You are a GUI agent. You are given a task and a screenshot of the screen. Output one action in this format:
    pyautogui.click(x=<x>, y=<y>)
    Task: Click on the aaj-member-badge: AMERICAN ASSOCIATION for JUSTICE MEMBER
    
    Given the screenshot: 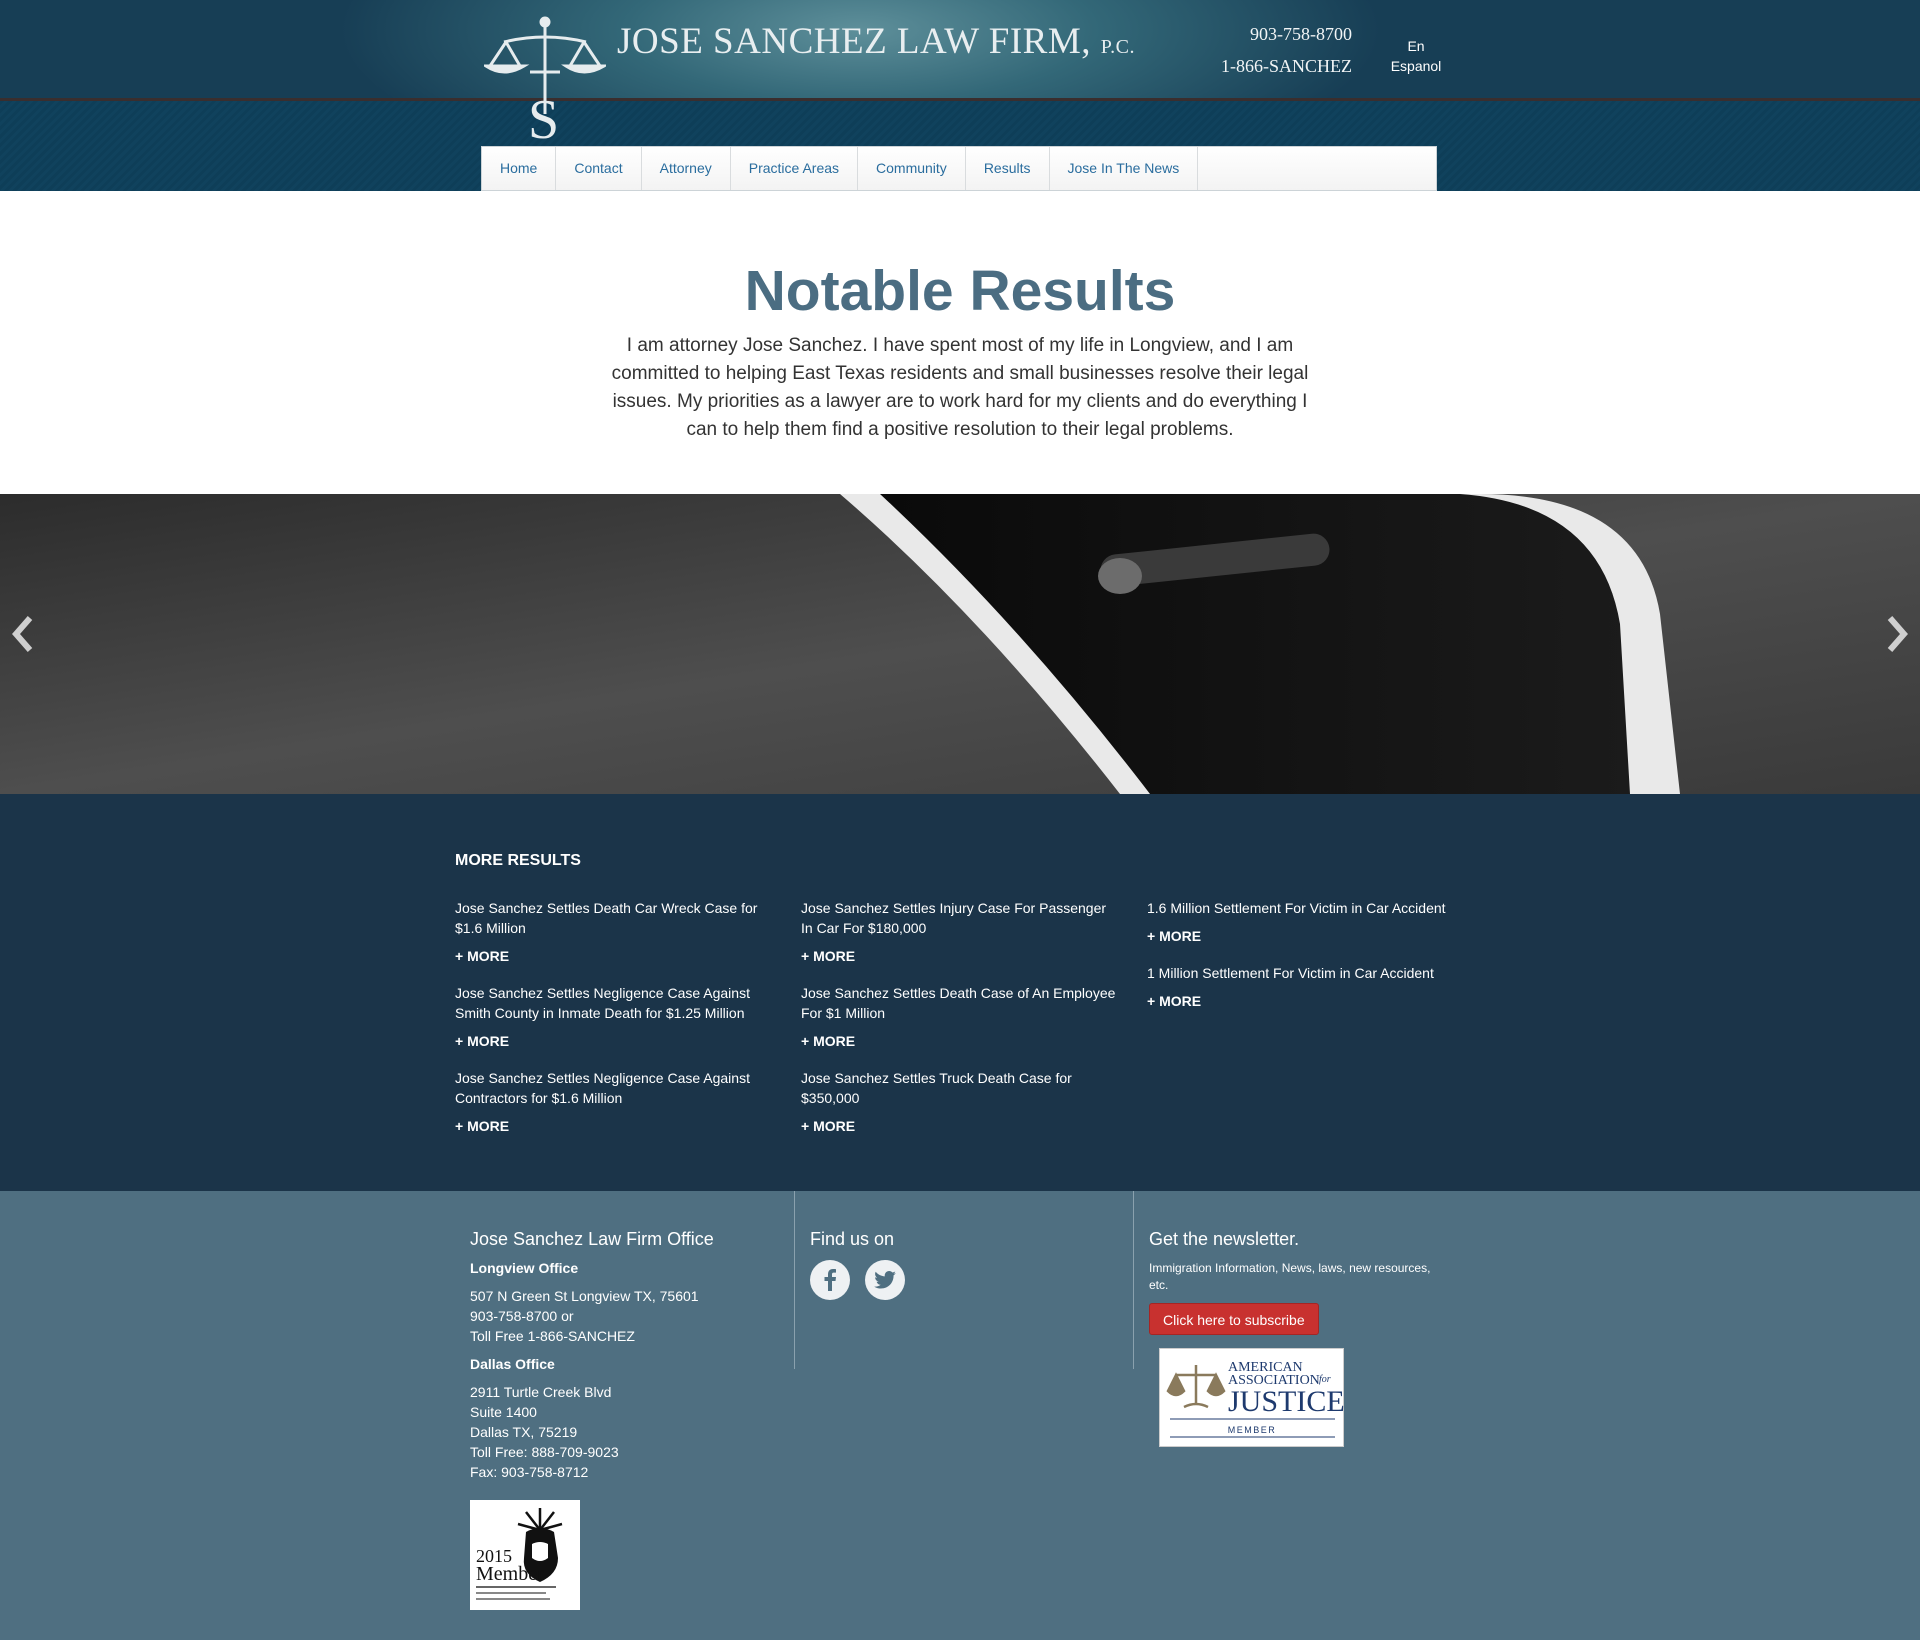 What is the action you would take?
    pyautogui.click(x=1252, y=1397)
    